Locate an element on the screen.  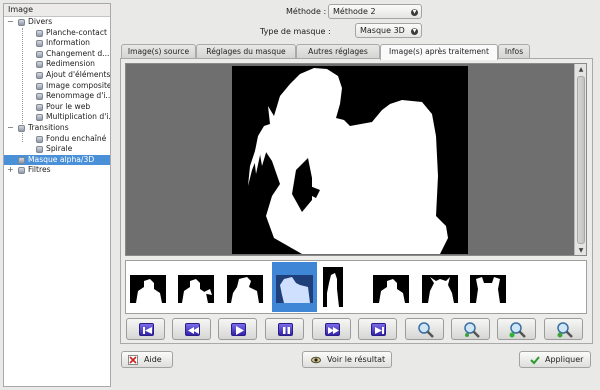
pause-icon is located at coordinates (285, 329).